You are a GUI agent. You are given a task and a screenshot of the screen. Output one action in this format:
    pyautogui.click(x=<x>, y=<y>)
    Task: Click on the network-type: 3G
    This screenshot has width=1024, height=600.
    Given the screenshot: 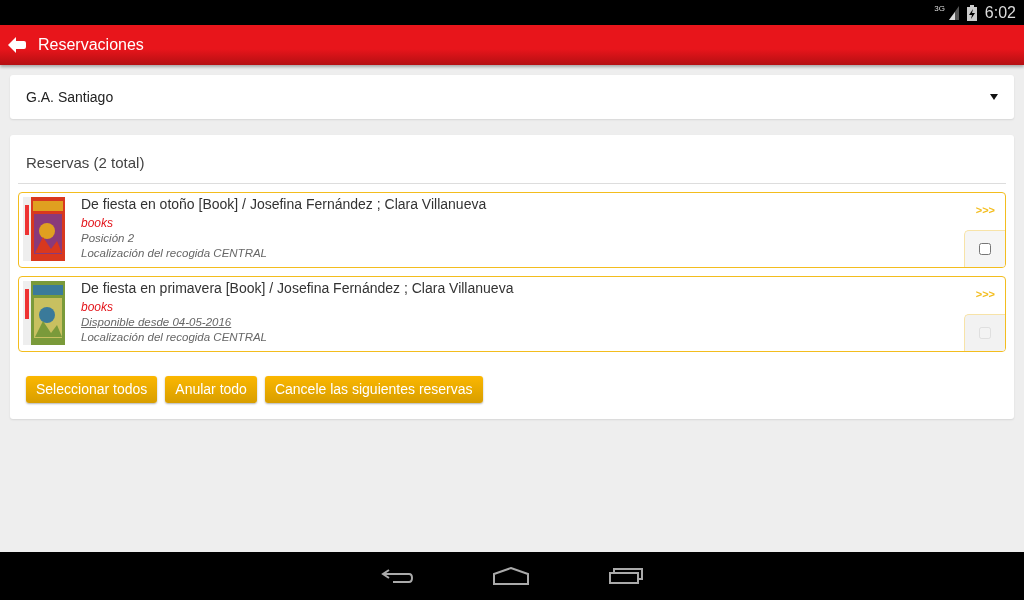 What is the action you would take?
    pyautogui.click(x=939, y=9)
    